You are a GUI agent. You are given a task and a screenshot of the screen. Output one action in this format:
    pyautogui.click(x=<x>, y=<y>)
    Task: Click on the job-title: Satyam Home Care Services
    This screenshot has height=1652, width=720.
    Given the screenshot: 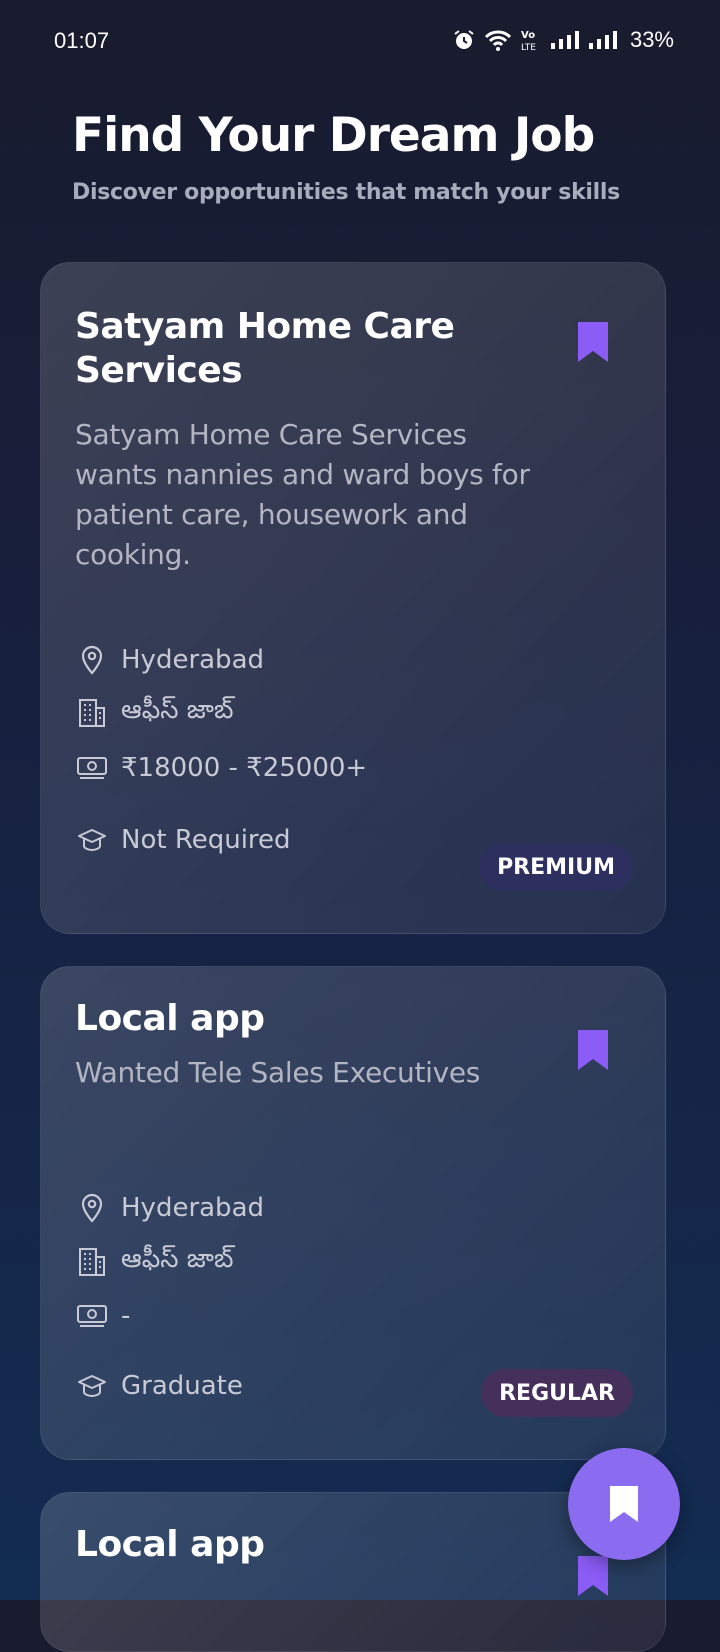 What is the action you would take?
    pyautogui.click(x=265, y=348)
    